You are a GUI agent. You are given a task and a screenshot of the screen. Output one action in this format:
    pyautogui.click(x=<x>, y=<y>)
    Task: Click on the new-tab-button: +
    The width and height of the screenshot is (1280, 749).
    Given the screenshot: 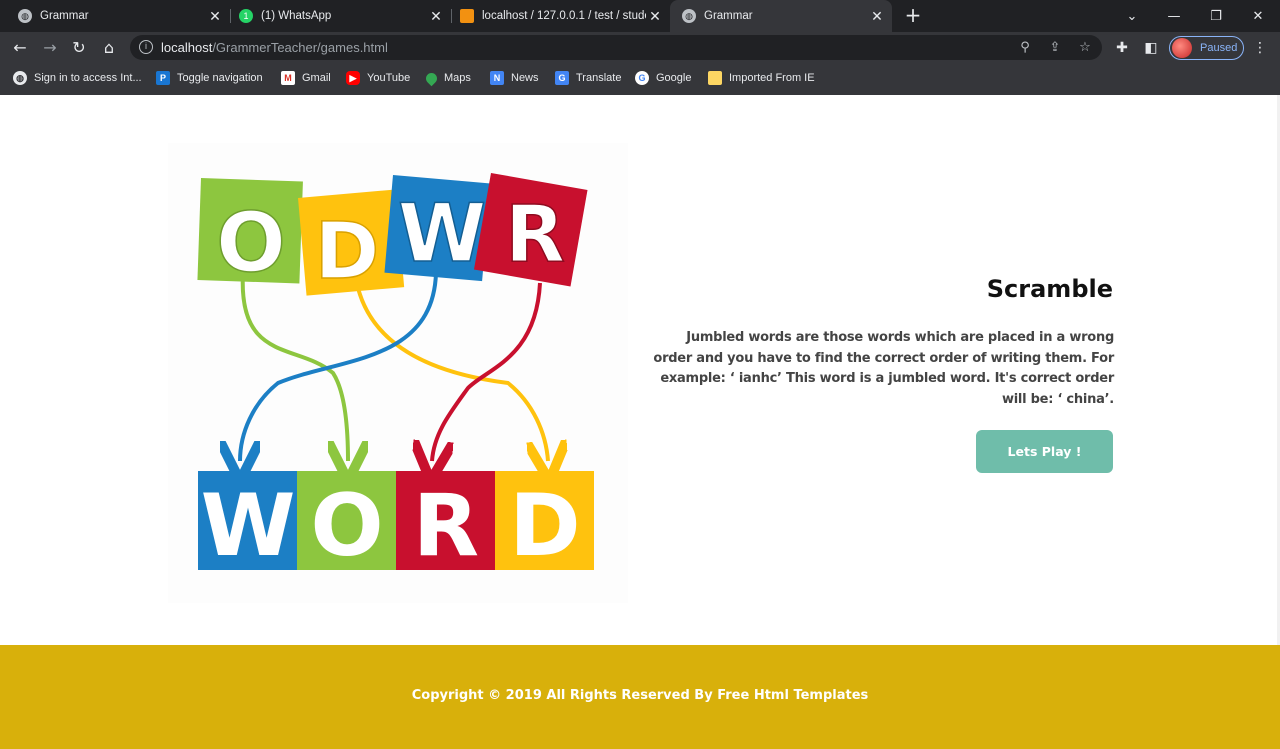 What is the action you would take?
    pyautogui.click(x=913, y=16)
    